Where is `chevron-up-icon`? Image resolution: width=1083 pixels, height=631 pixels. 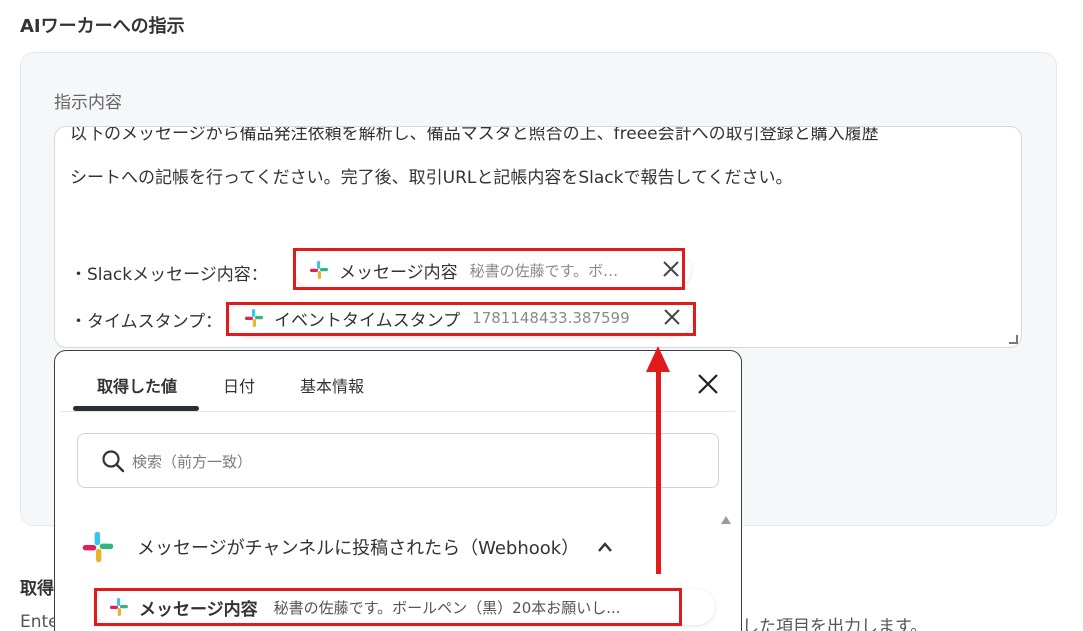 chevron-up-icon is located at coordinates (605, 547).